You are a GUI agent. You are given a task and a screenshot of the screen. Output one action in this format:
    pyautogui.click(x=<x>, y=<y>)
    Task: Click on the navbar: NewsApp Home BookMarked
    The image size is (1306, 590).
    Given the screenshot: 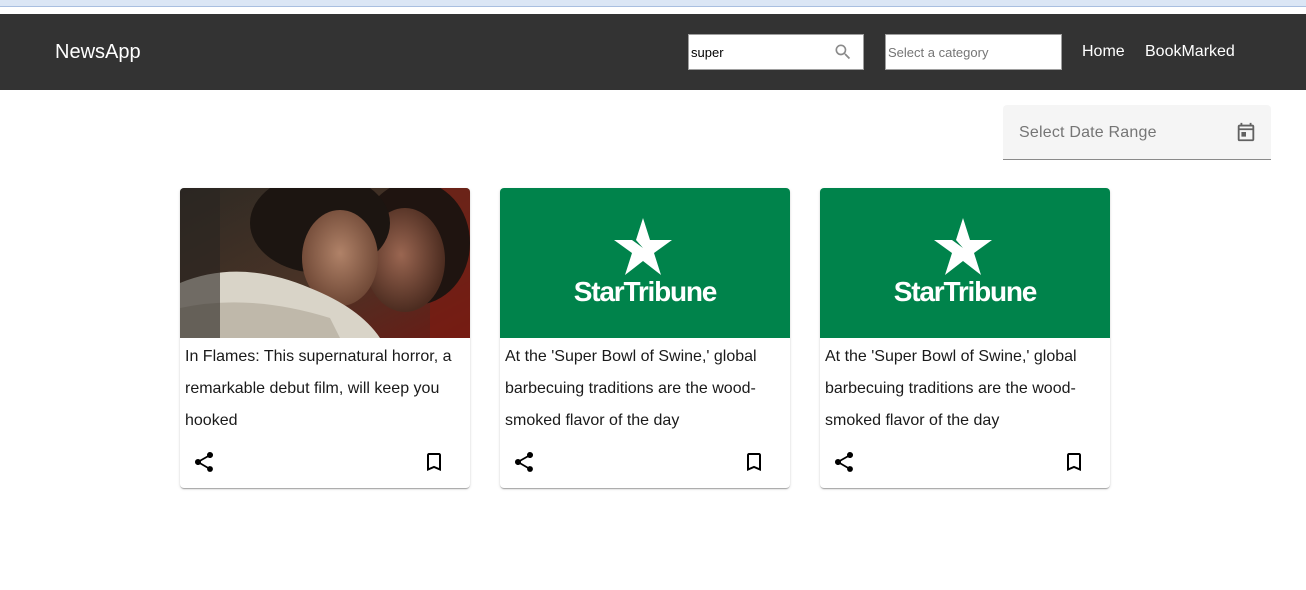 What is the action you would take?
    pyautogui.click(x=653, y=52)
    